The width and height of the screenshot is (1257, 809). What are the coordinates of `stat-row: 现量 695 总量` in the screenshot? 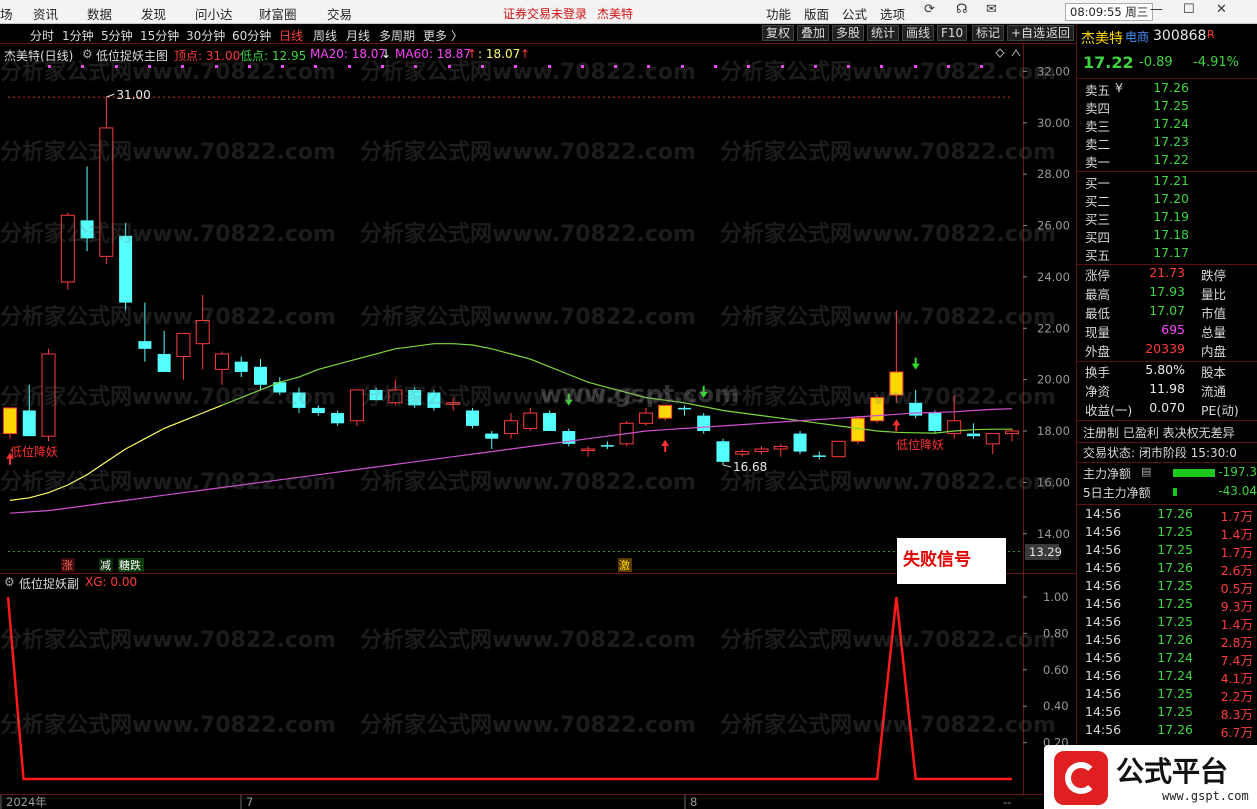 It's located at (1167, 331).